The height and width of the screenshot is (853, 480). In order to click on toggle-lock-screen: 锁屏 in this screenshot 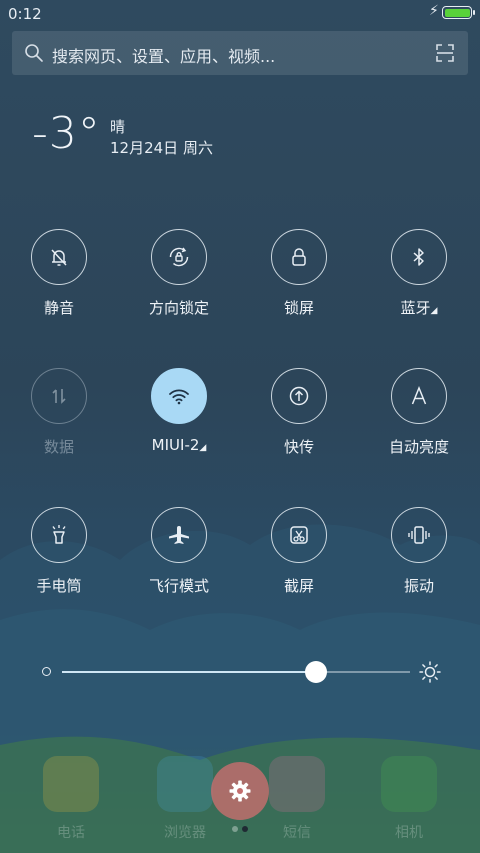, I will do `click(300, 279)`.